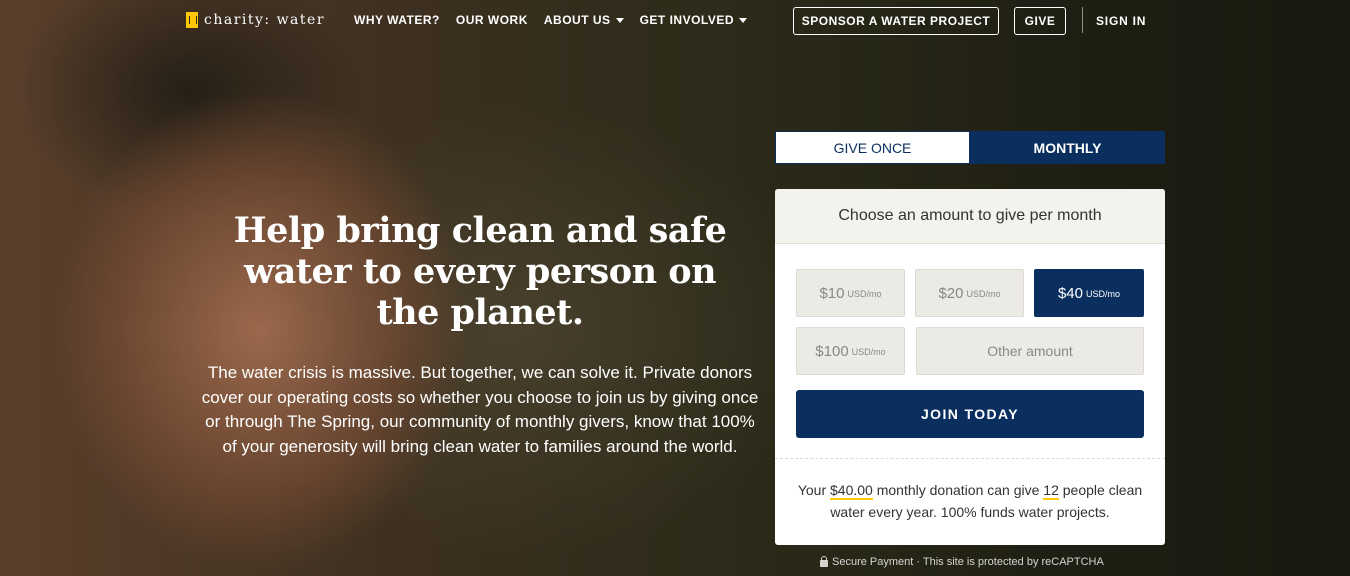 The width and height of the screenshot is (1350, 576). What do you see at coordinates (814, 490) in the screenshot?
I see `impact-prefix: Your` at bounding box center [814, 490].